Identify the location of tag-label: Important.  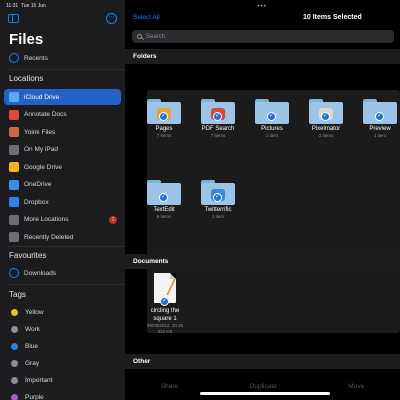
(39, 380).